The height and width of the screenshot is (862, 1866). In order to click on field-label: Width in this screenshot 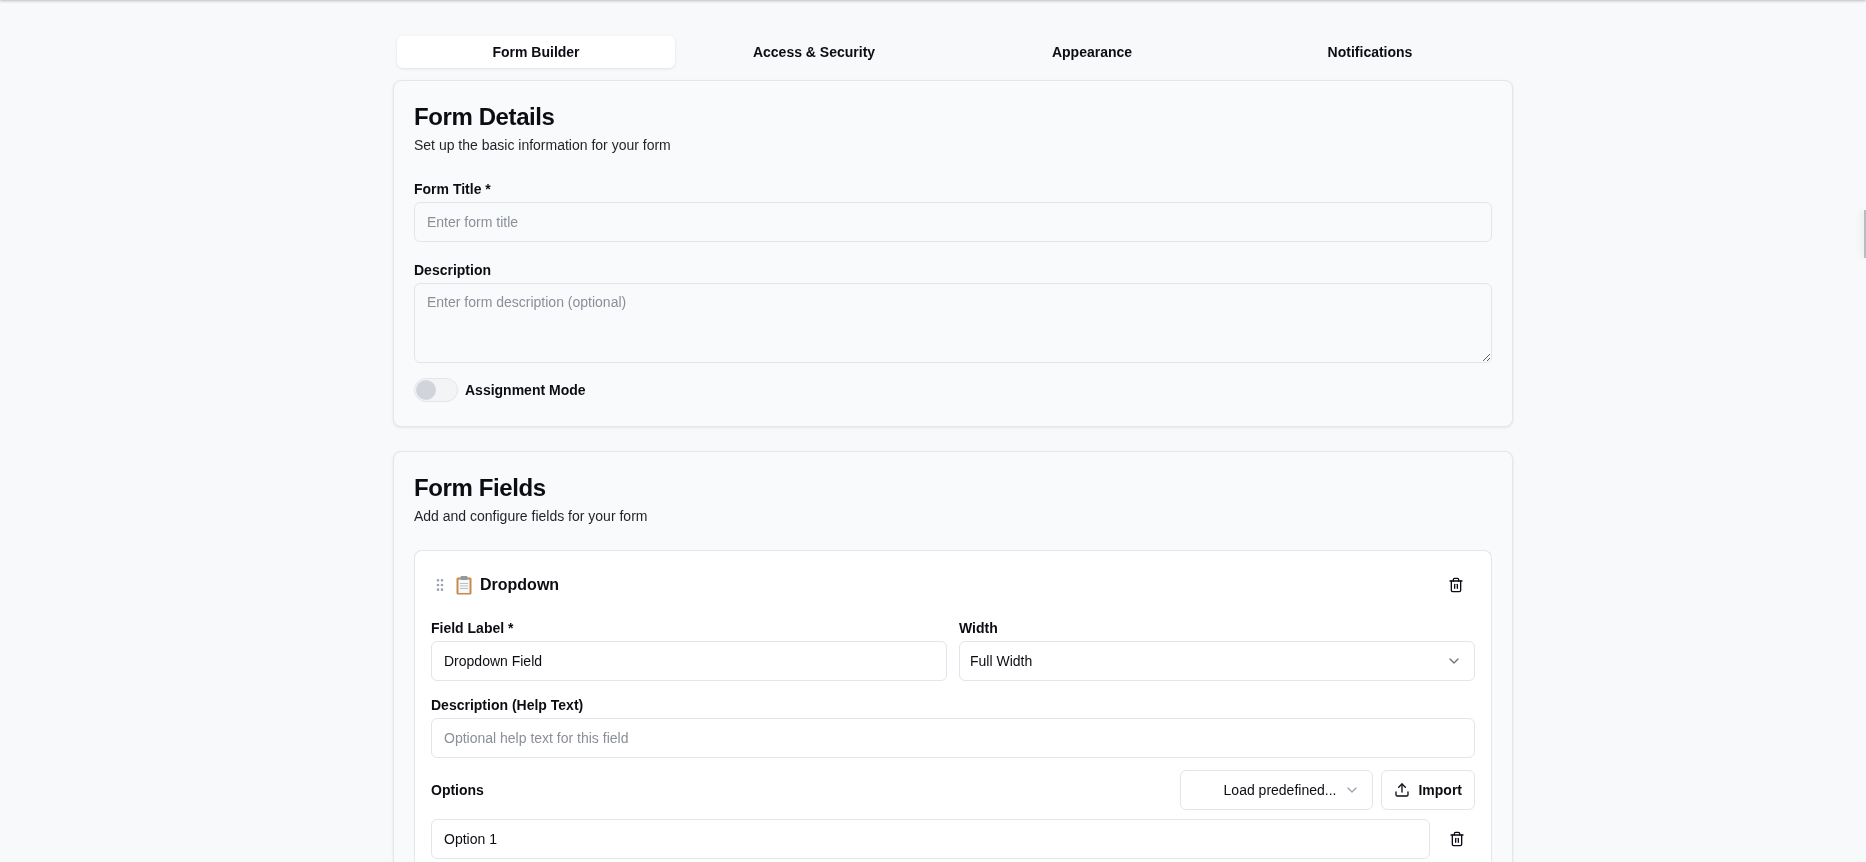, I will do `click(979, 628)`.